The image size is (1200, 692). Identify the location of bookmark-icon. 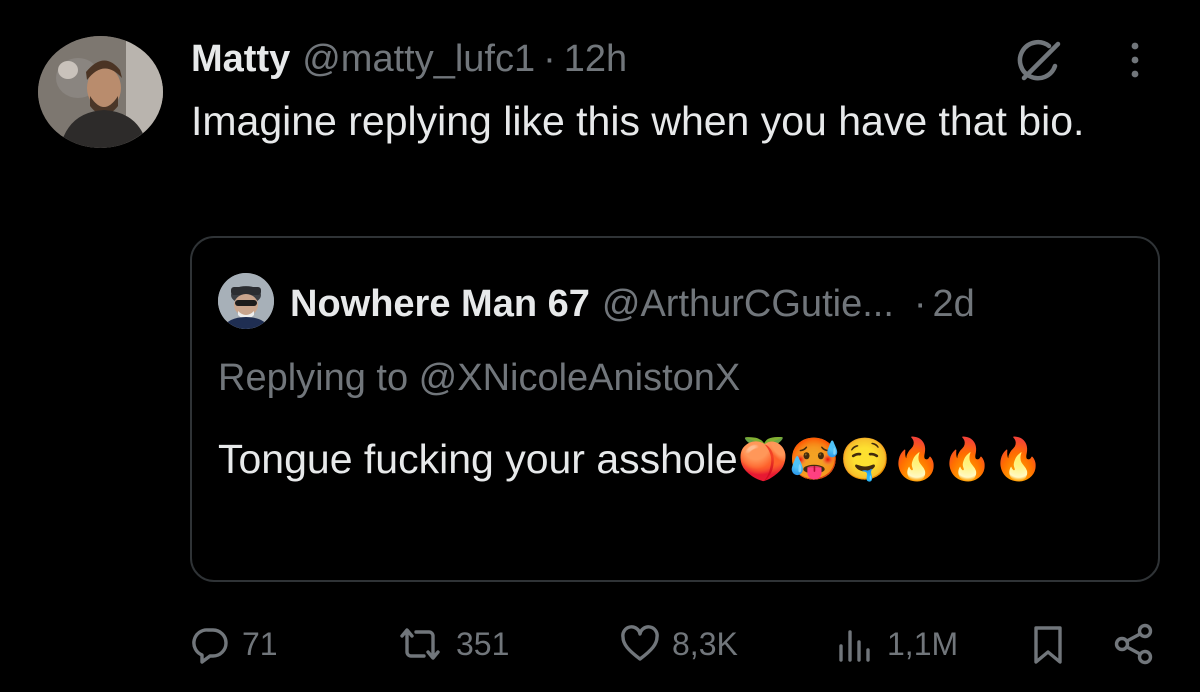
(1048, 644).